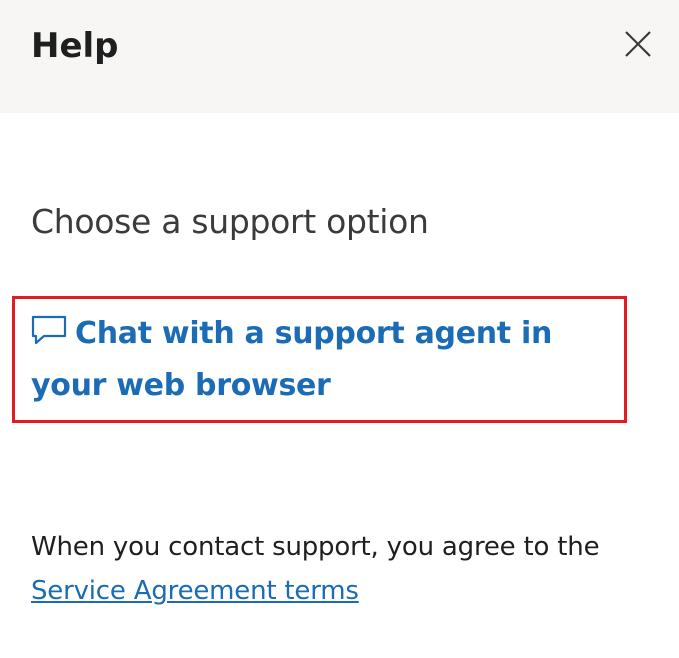  I want to click on close-button, so click(637, 44).